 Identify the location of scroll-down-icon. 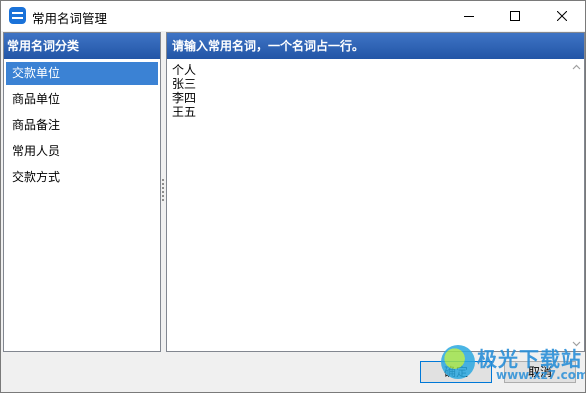
(576, 343).